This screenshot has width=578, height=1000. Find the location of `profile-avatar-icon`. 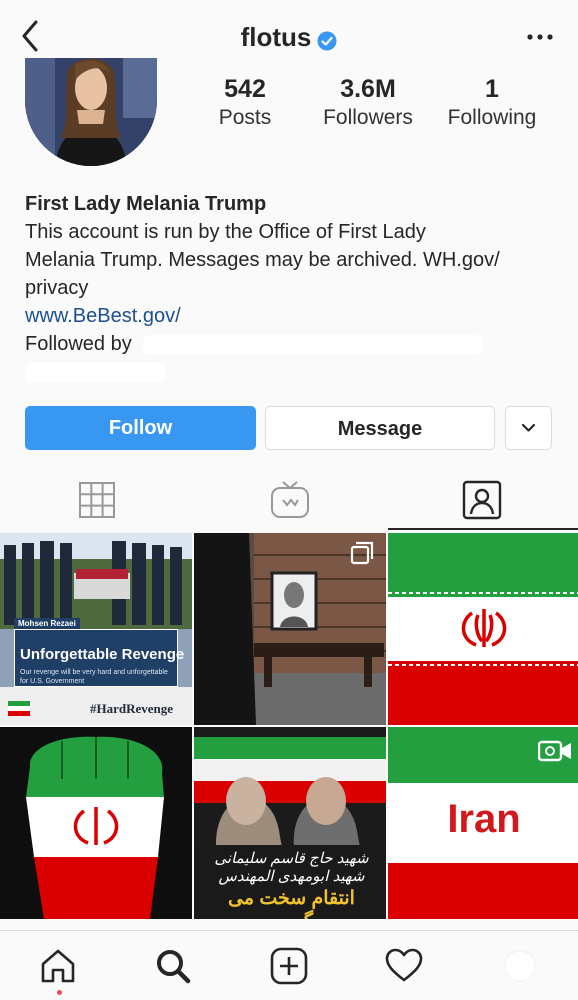

profile-avatar-icon is located at coordinates (520, 966).